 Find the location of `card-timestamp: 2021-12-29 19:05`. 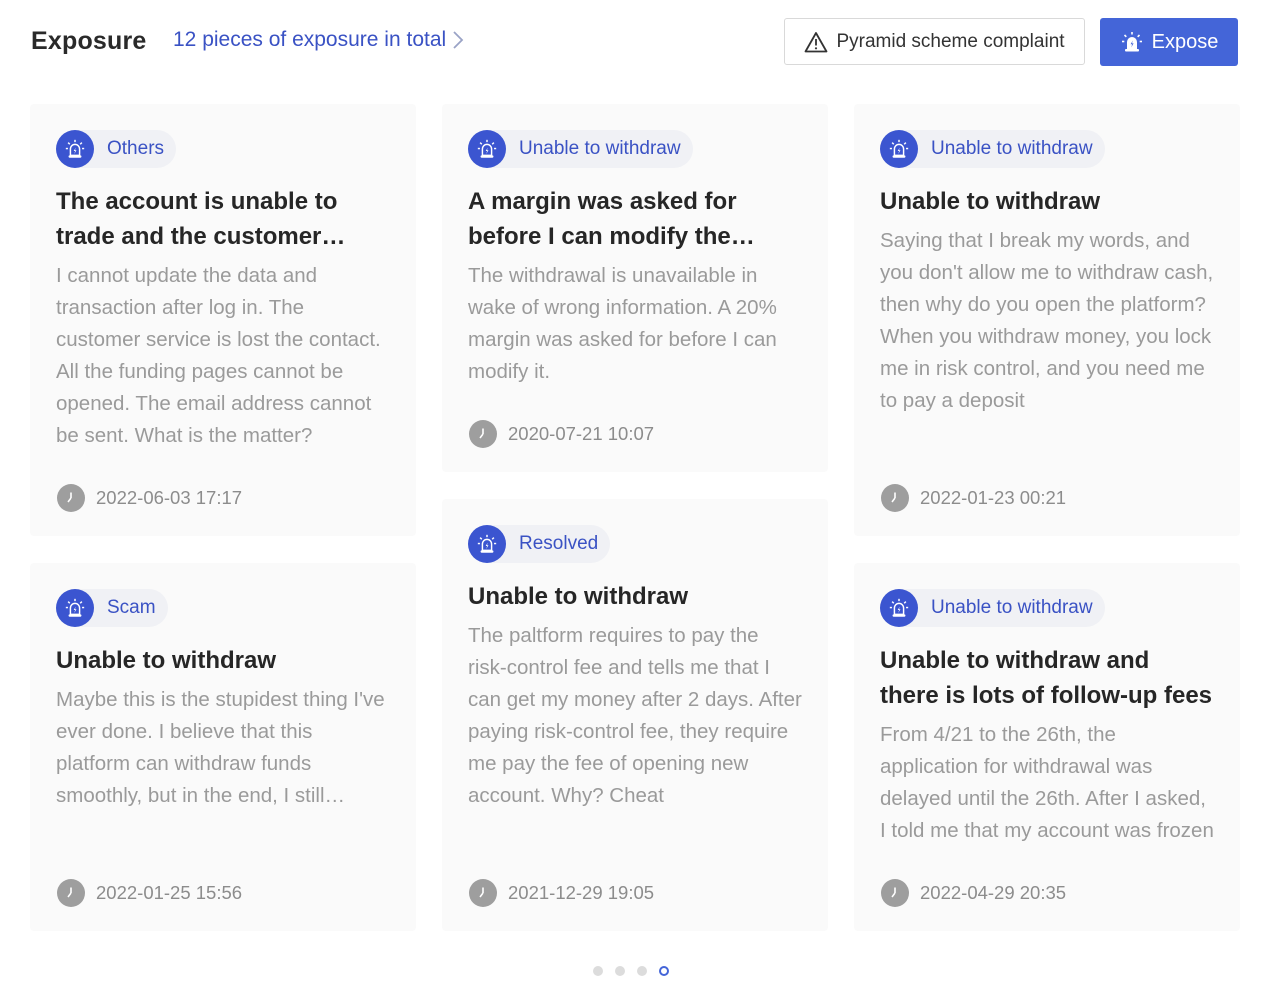

card-timestamp: 2021-12-29 19:05 is located at coordinates (561, 893).